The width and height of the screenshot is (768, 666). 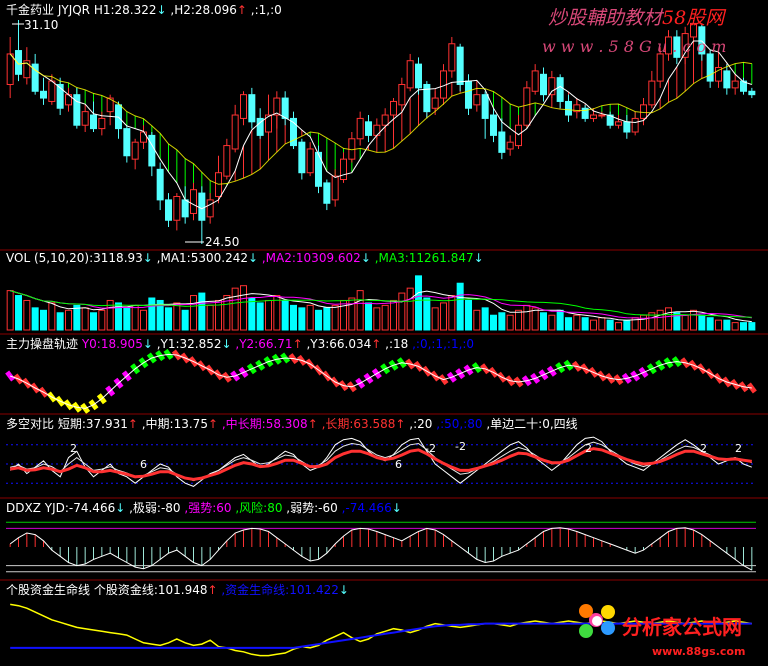 What do you see at coordinates (337, 344) in the screenshot?
I see `header-segment: ,Y3:66.034` at bounding box center [337, 344].